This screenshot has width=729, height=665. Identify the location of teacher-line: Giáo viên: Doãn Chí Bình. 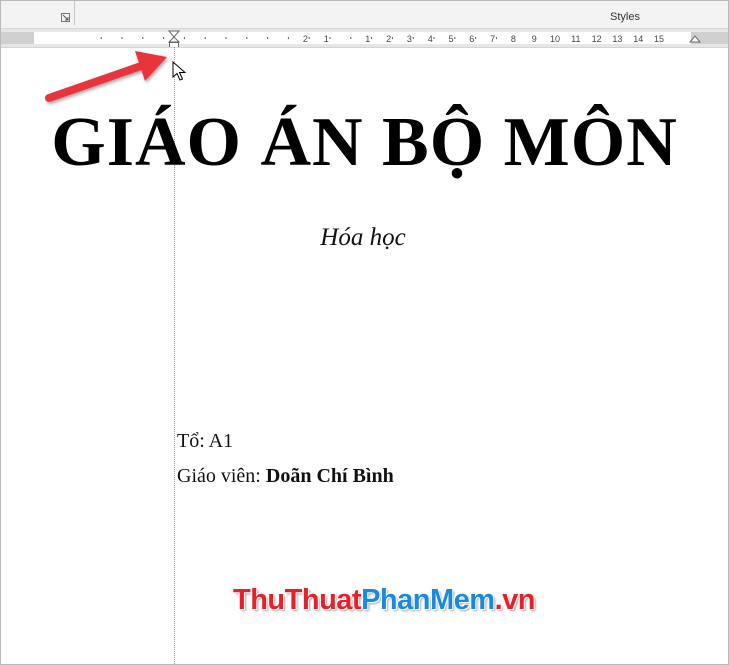
(285, 476).